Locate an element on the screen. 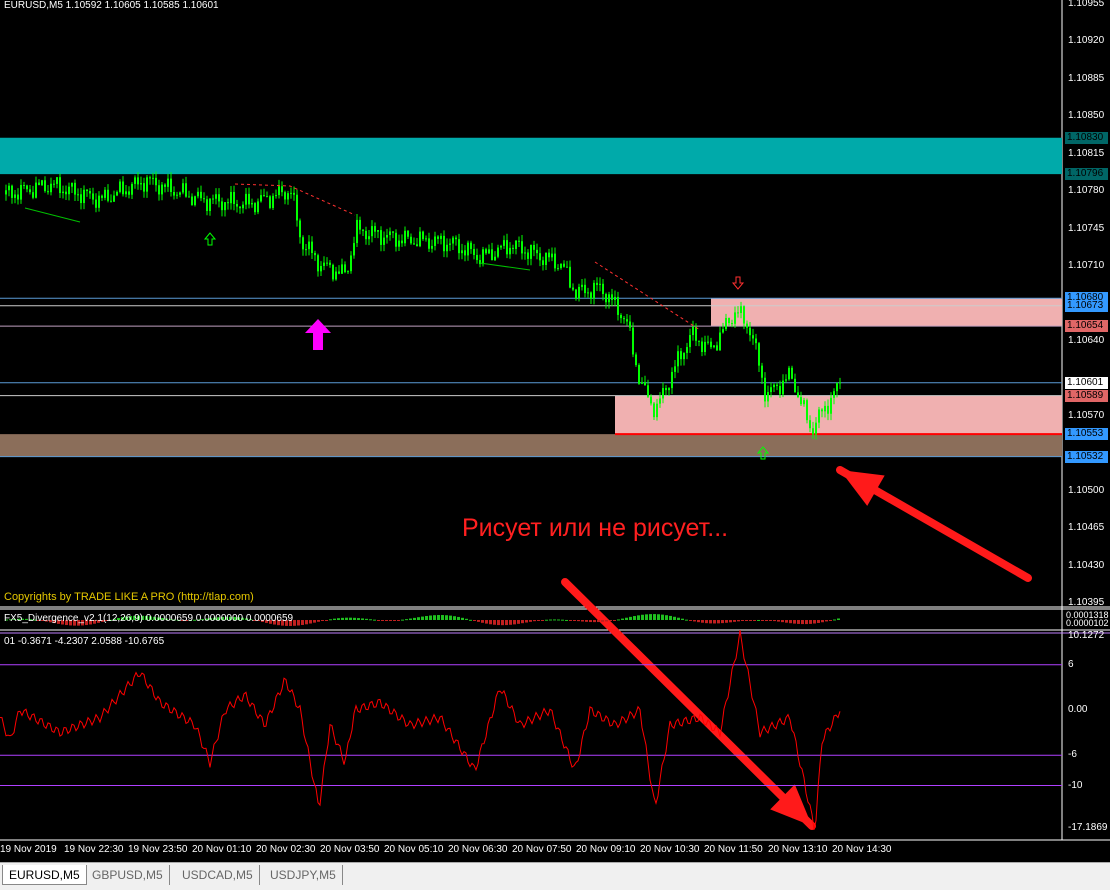  tab-eurusd: EURUSD,M5 is located at coordinates (44, 875).